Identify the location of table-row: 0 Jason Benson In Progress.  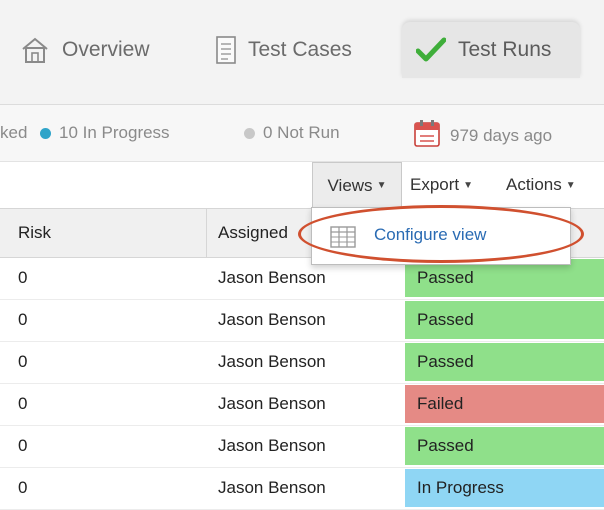
(302, 488).